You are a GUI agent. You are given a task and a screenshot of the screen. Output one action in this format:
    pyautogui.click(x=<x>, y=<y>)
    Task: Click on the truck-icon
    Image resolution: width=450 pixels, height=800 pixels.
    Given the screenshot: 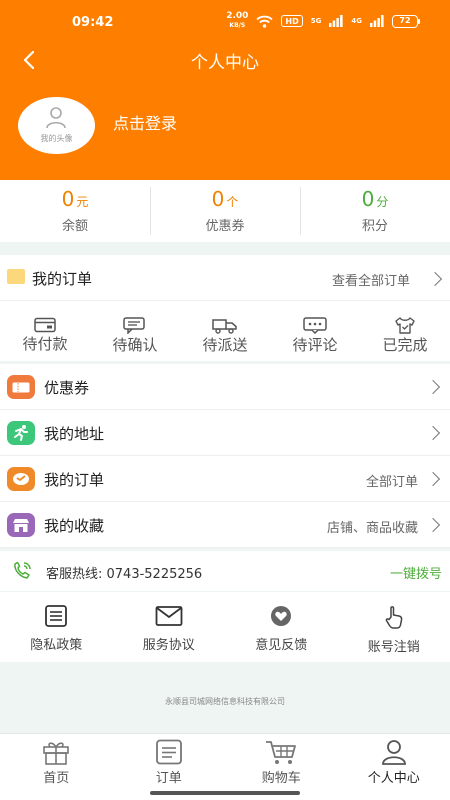 What is the action you would take?
    pyautogui.click(x=224, y=326)
    